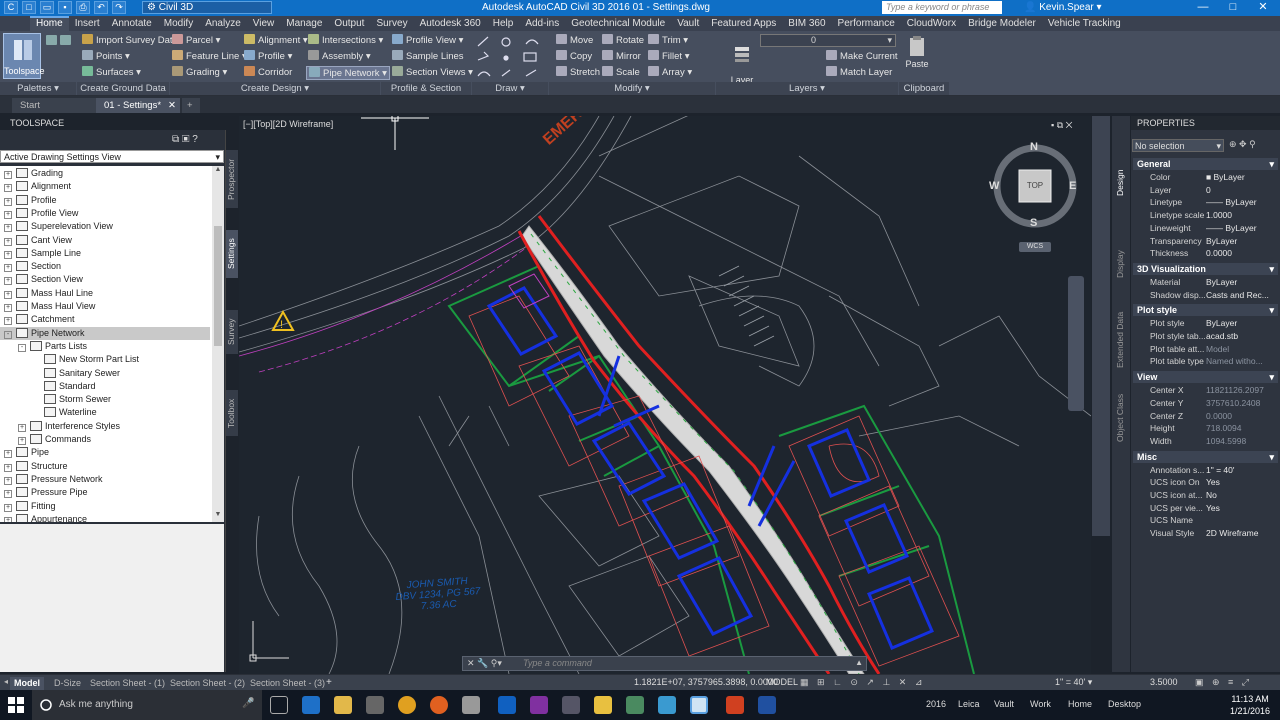 This screenshot has width=1280, height=720. Describe the element at coordinates (1080, 704) in the screenshot. I see `tray-toolbar-item: Home` at that location.